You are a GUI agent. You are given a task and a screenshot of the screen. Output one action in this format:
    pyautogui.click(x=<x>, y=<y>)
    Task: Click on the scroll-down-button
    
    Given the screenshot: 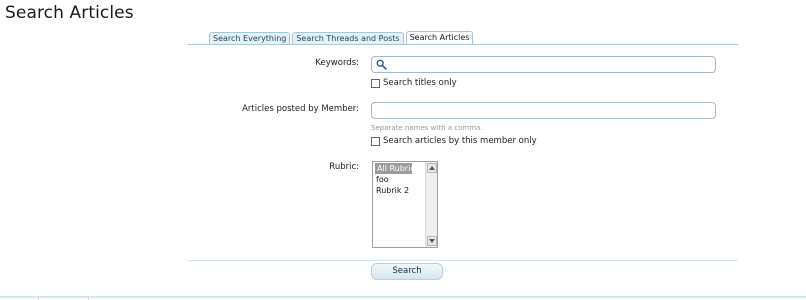 What is the action you would take?
    pyautogui.click(x=432, y=241)
    